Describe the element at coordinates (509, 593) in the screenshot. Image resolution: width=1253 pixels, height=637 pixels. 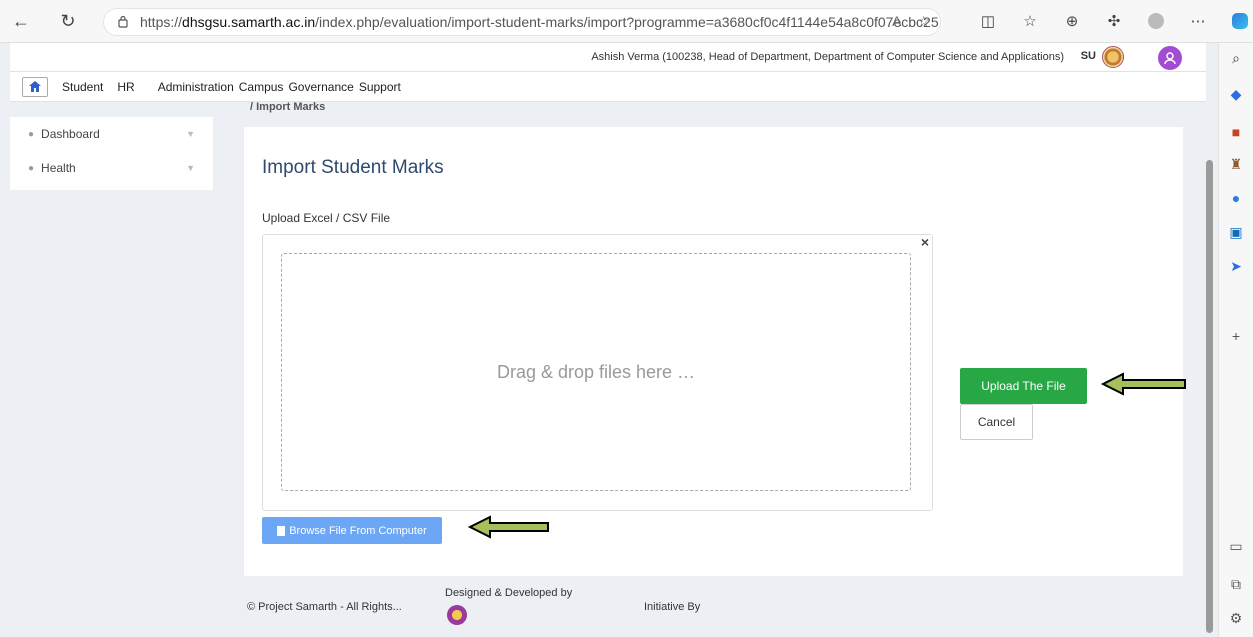
I see `designed-by-text: Designed & Developed by` at that location.